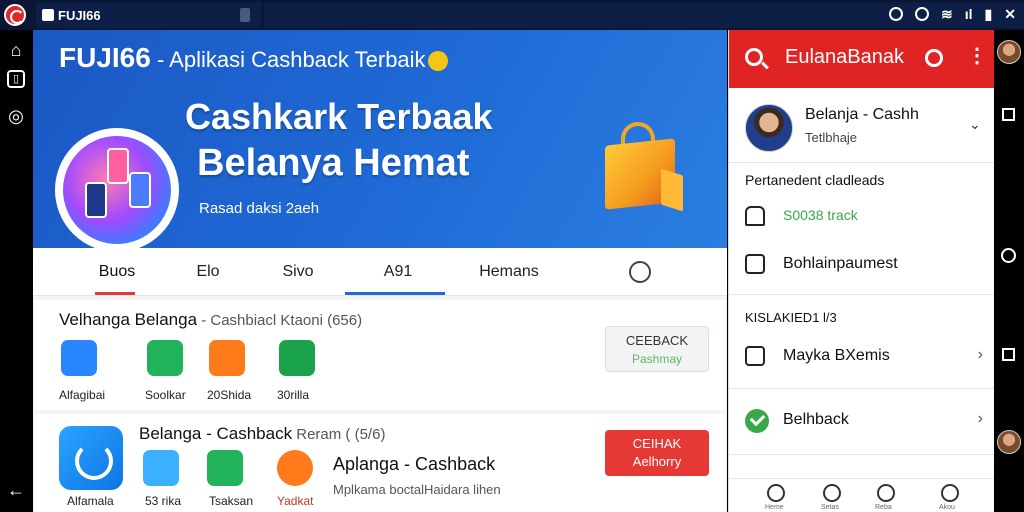  I want to click on home-circle-icon, so click(1008, 255).